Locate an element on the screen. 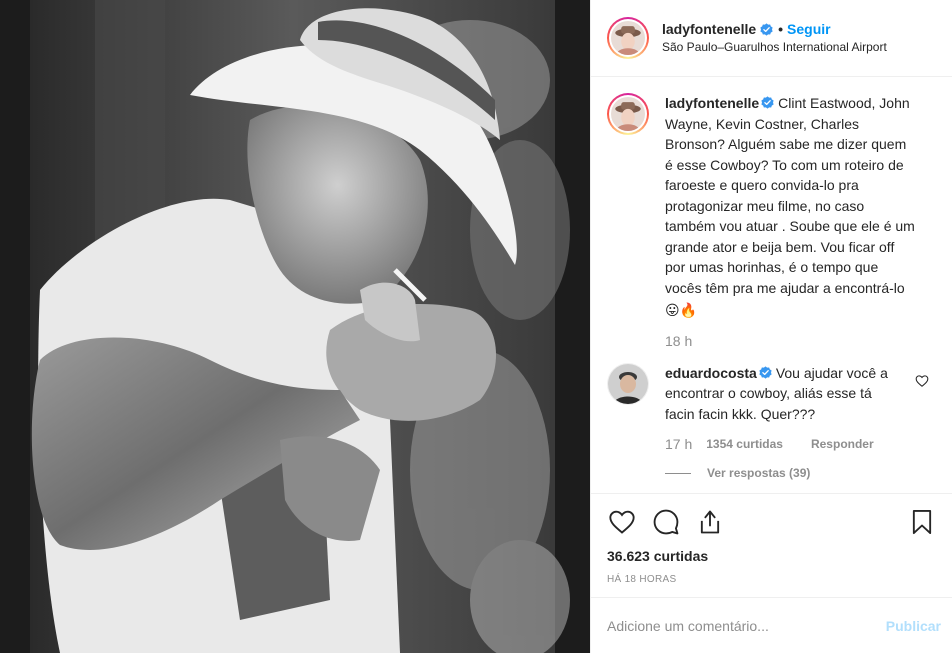 Image resolution: width=952 pixels, height=653 pixels. comment-likes: 1354 curtidas is located at coordinates (744, 444).